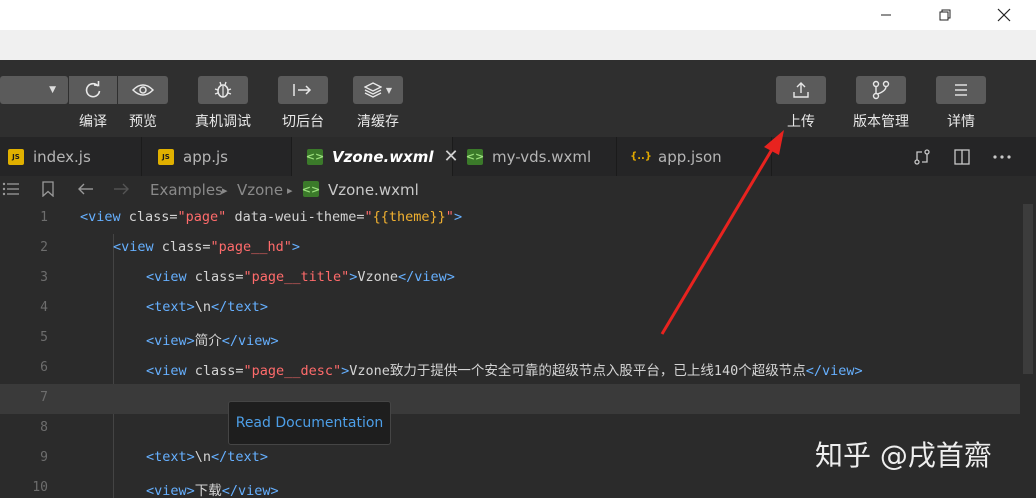  I want to click on code-line: 5 <view>简介</view>, so click(518, 339).